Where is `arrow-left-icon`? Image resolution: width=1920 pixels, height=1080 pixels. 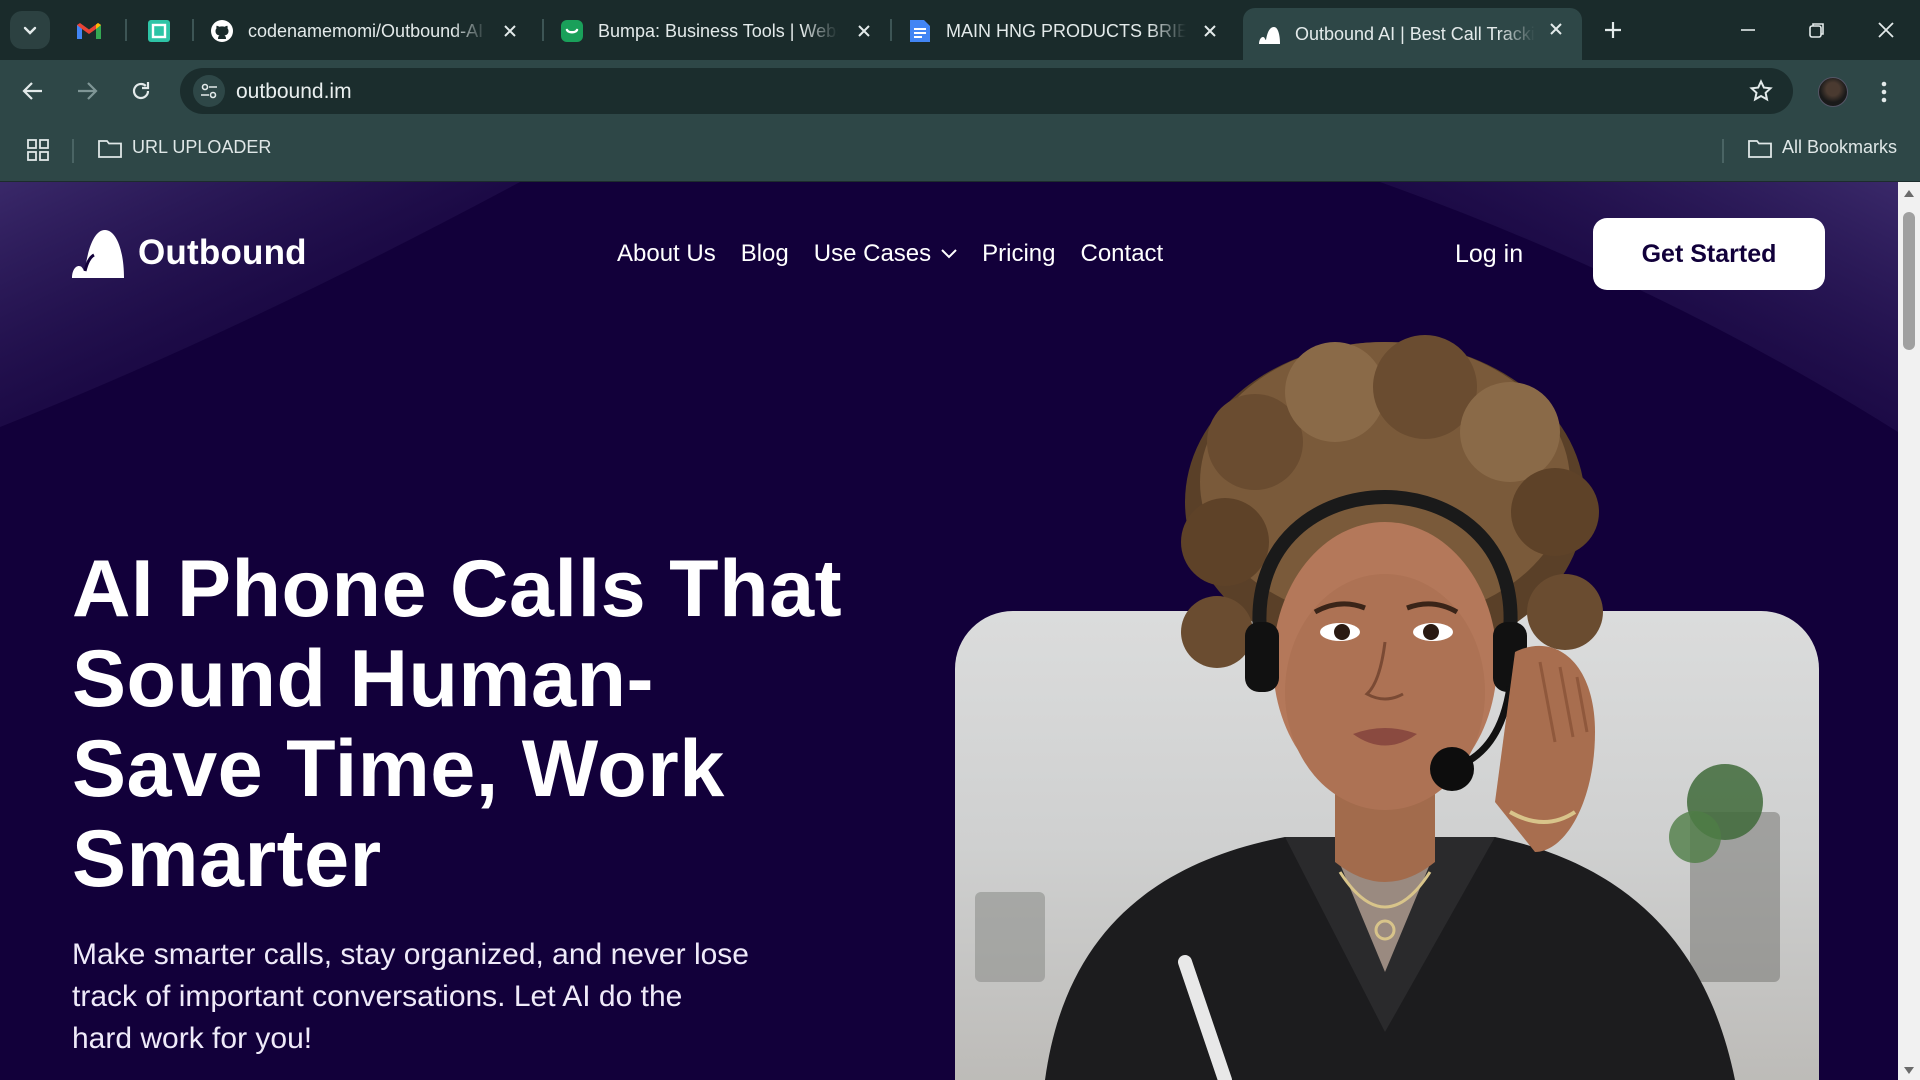
arrow-left-icon is located at coordinates (32, 91).